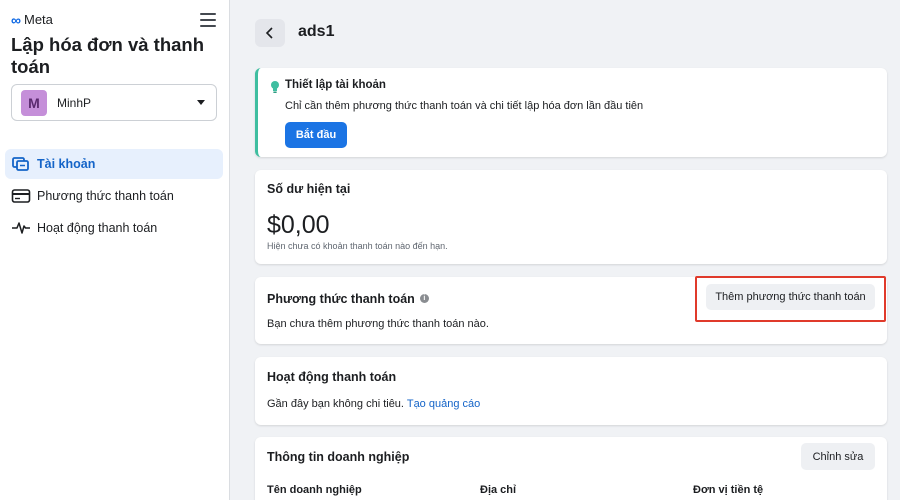  Describe the element at coordinates (443, 404) in the screenshot. I see `create-ad-link: Tạo quảng cáo` at that location.